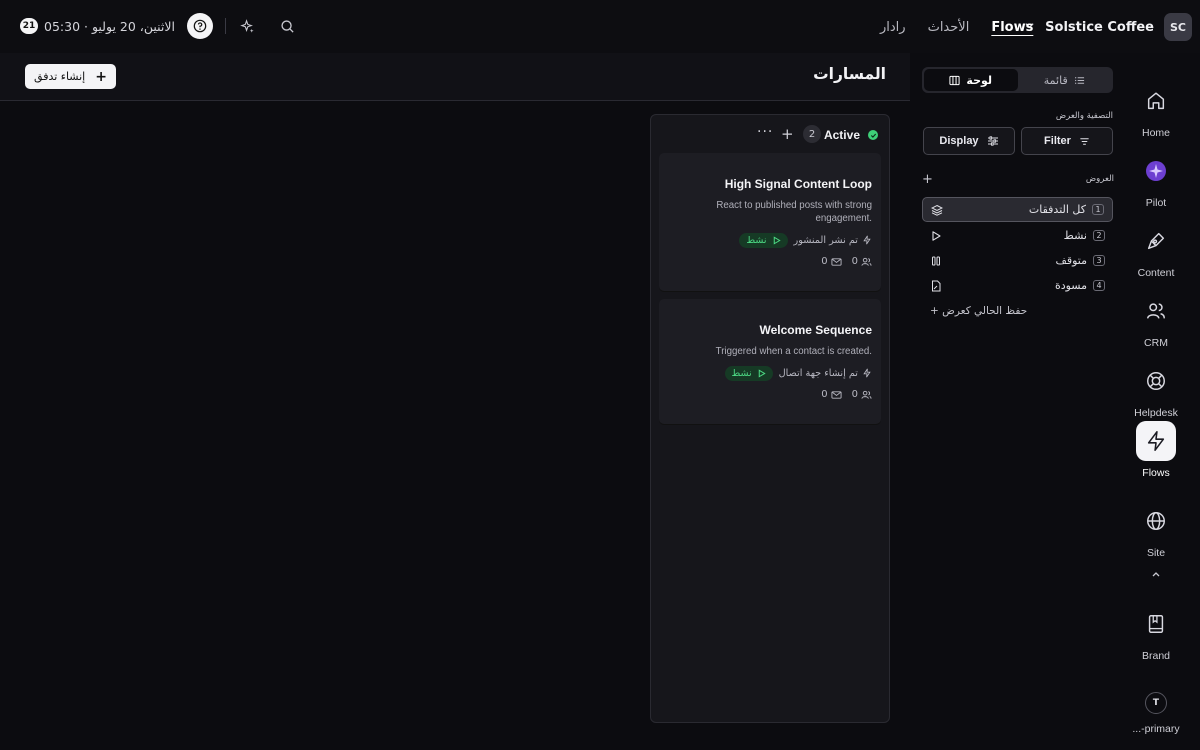  Describe the element at coordinates (1079, 80) in the screenshot. I see `list-icon` at that location.